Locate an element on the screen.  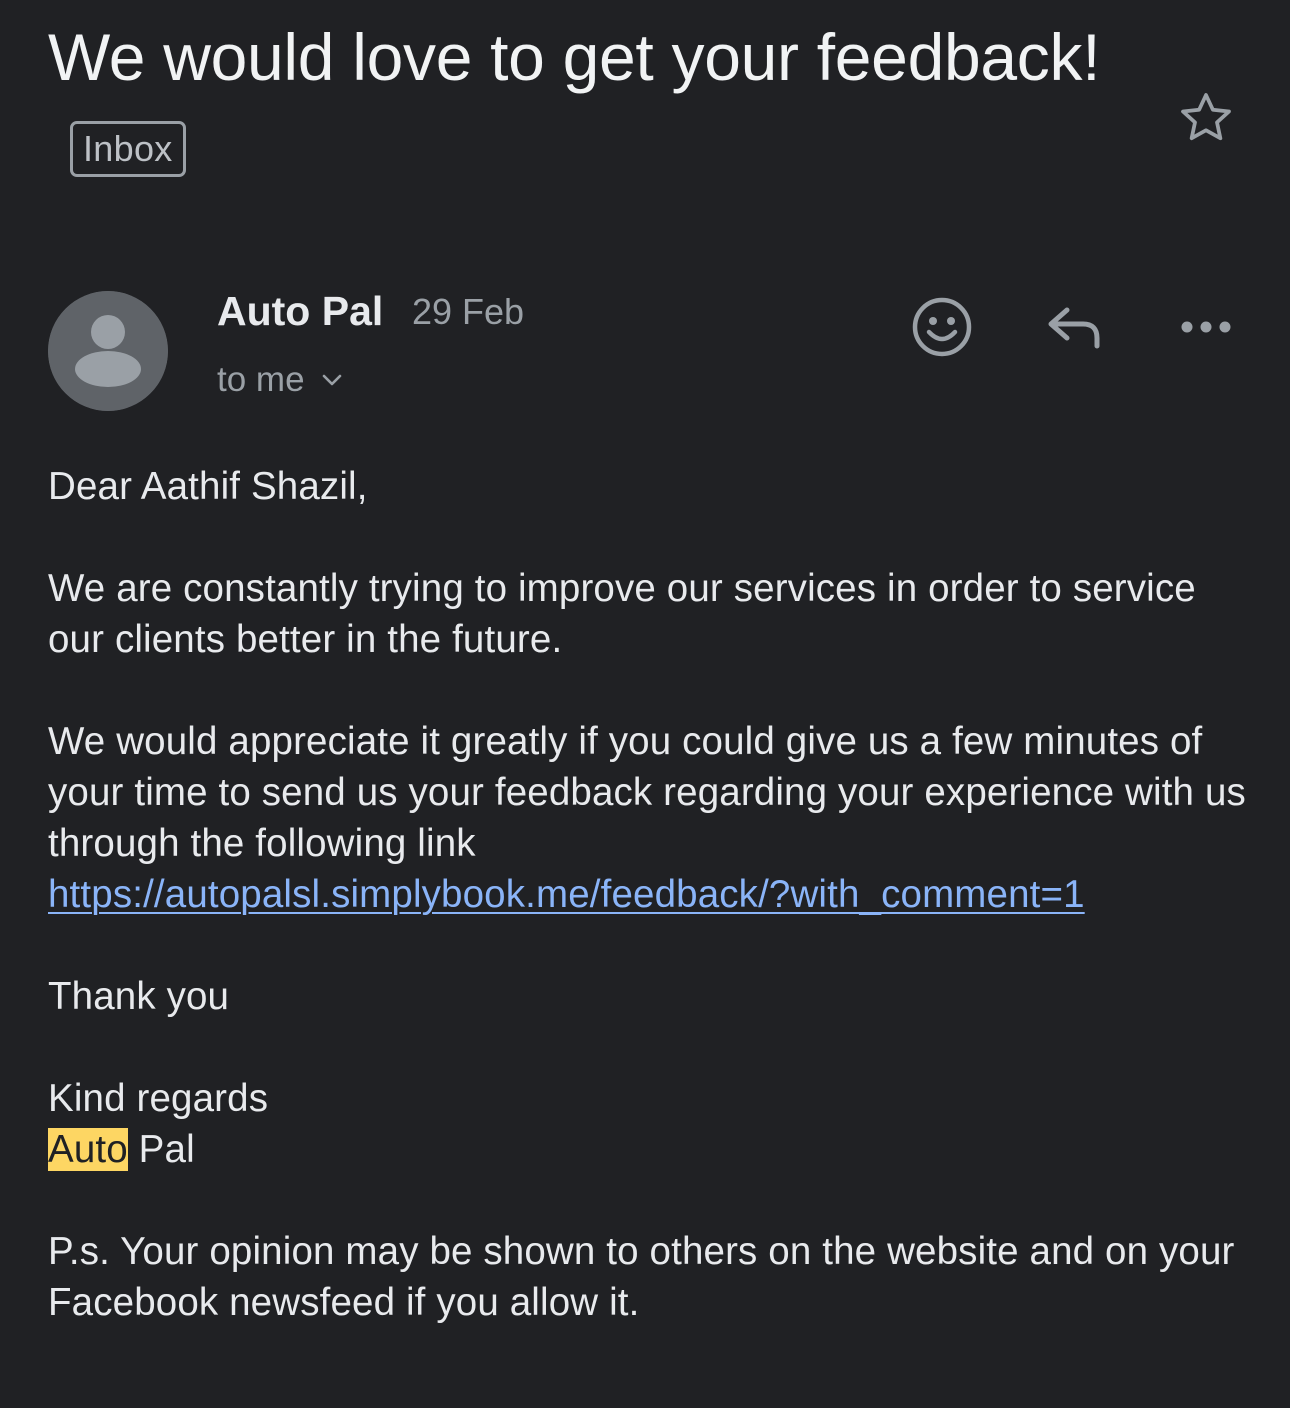
sender-avatar is located at coordinates (108, 351).